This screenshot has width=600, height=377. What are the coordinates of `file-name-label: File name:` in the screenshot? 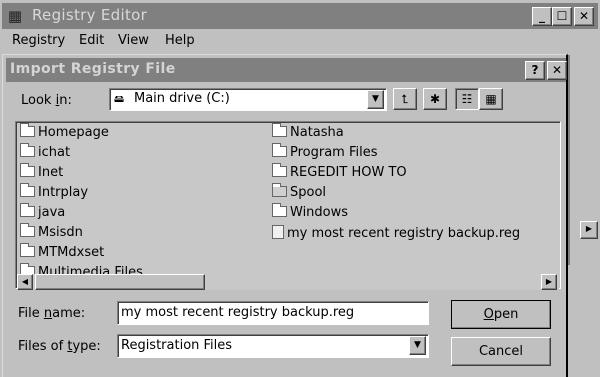 It's located at (51, 313).